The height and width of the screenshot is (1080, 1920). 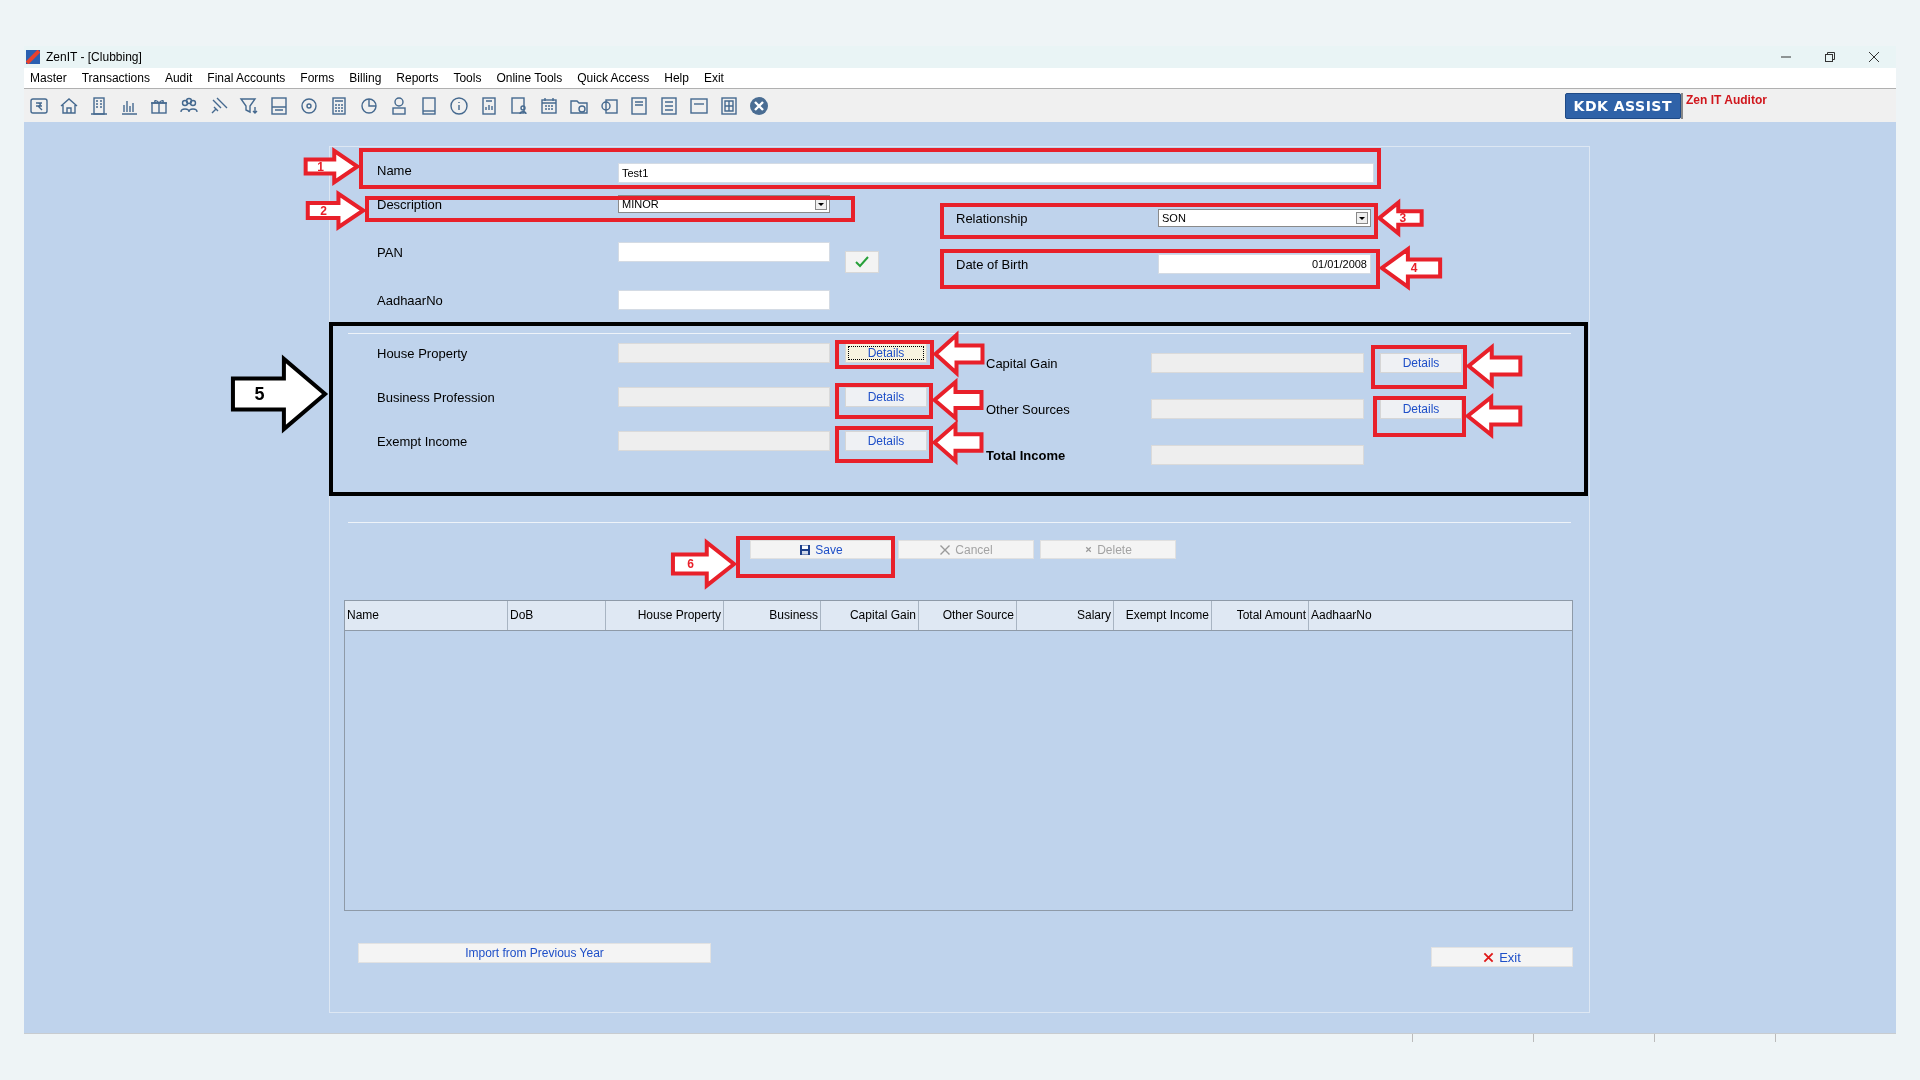 I want to click on menu-item: Tools, so click(x=467, y=78).